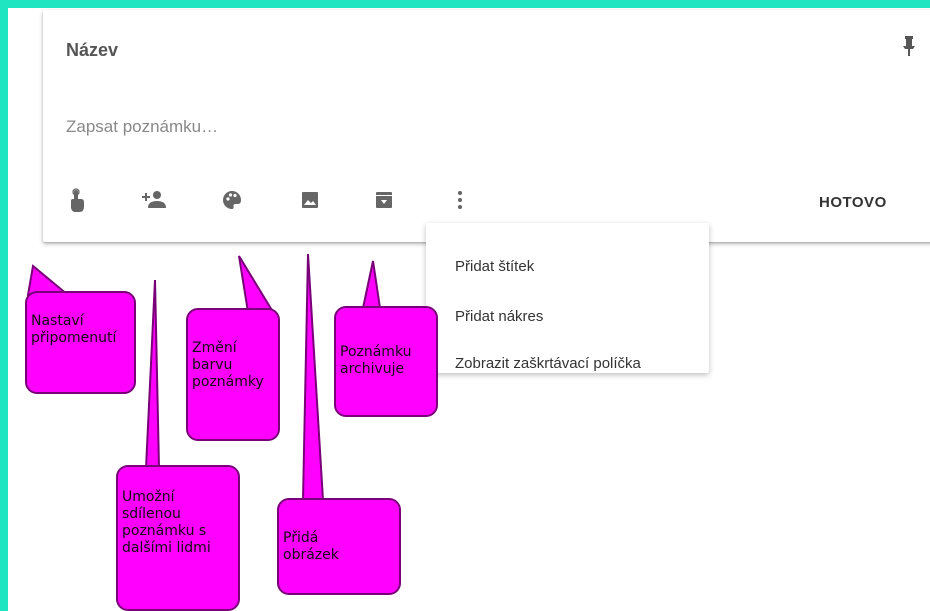 Image resolution: width=930 pixels, height=611 pixels. Describe the element at coordinates (311, 555) in the screenshot. I see `callout-text-line: obrázek` at that location.